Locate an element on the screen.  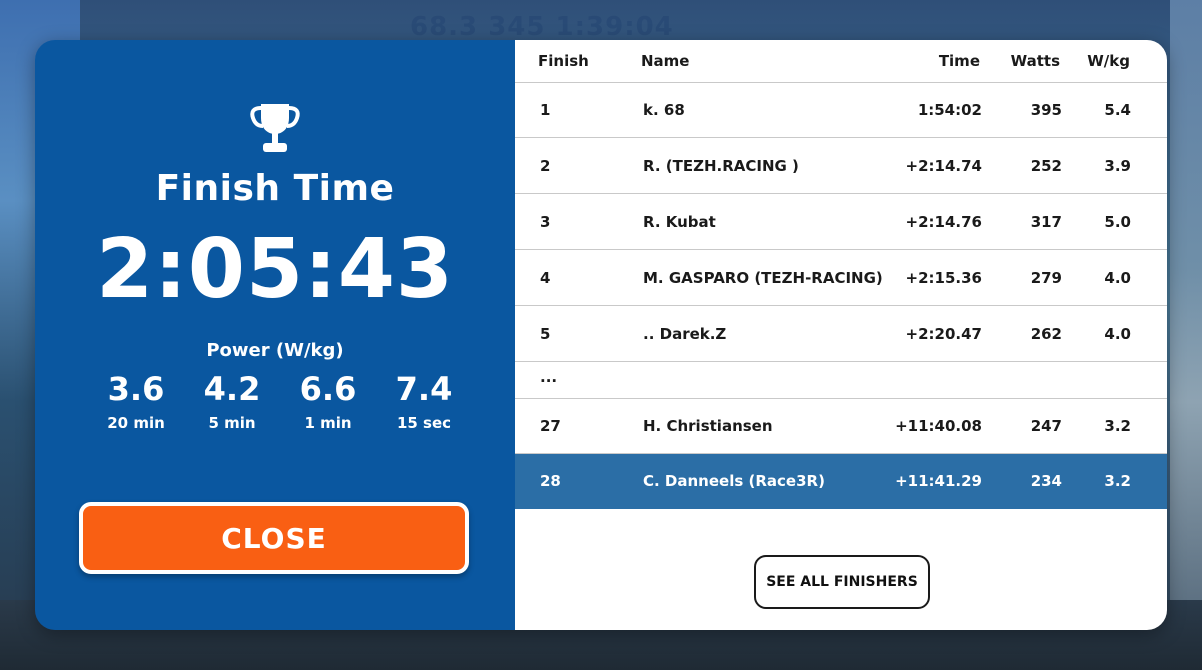
table-row: 5 .. Darek.Z +2:20.47 262 4.0 is located at coordinates (841, 334).